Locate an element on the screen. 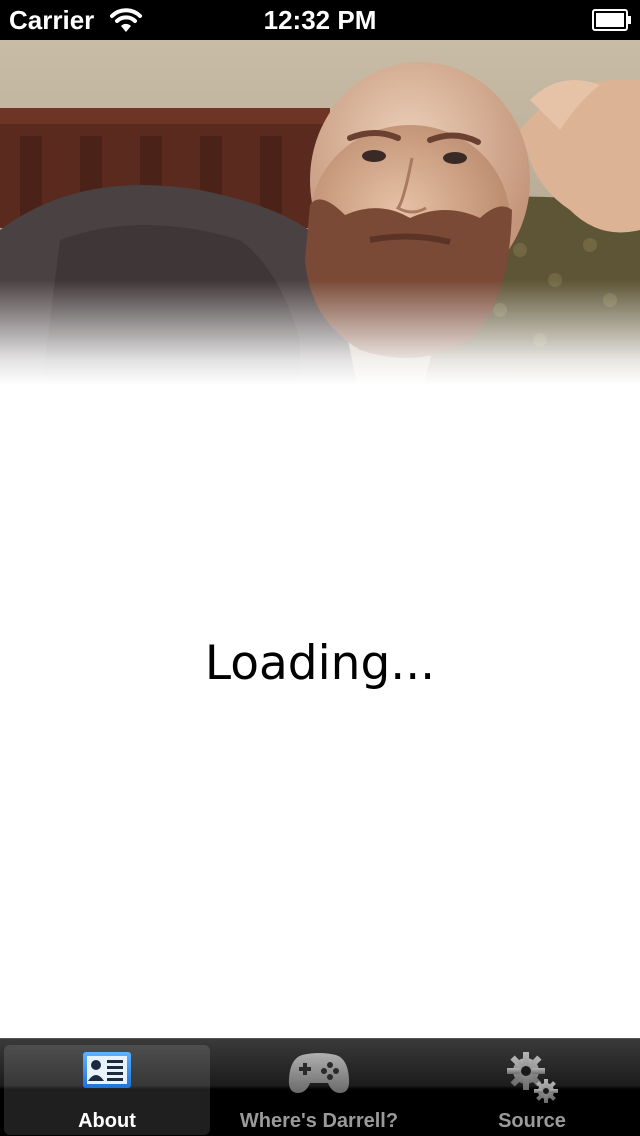 The image size is (640, 1136). tab-about: About is located at coordinates (107, 1090).